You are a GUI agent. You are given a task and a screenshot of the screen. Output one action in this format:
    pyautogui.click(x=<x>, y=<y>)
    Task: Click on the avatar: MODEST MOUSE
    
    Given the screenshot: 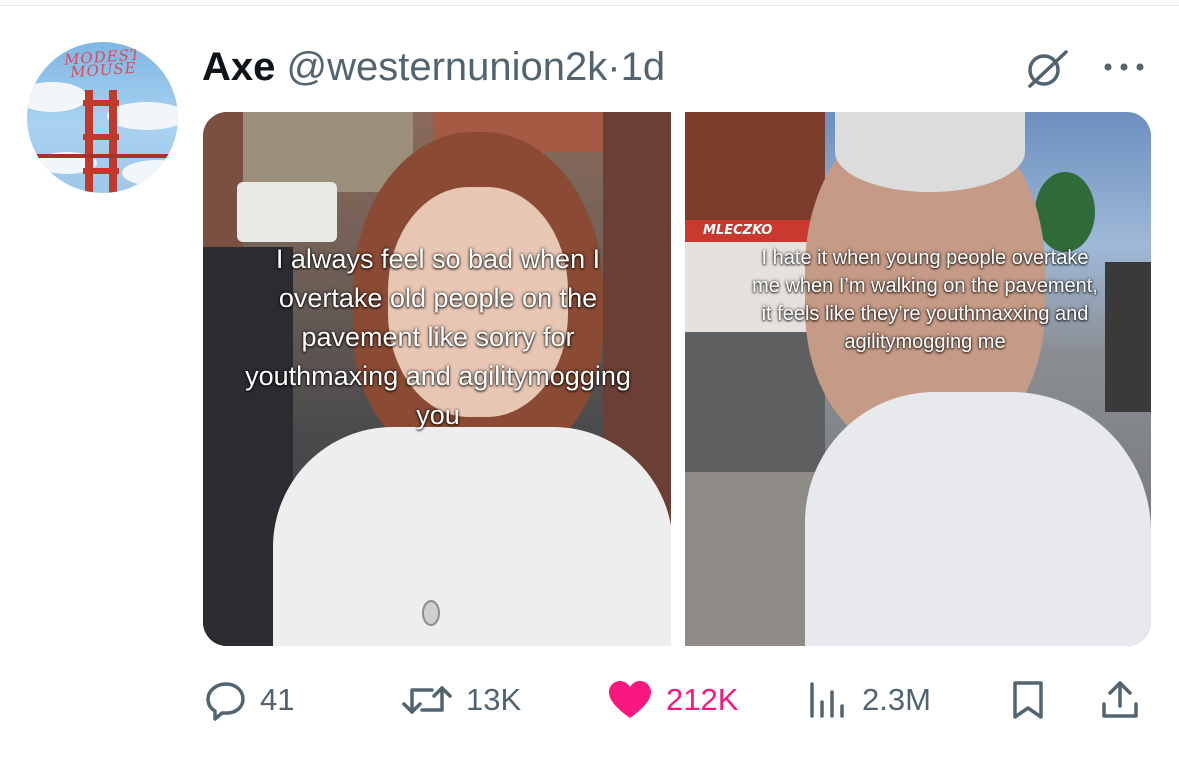 What is the action you would take?
    pyautogui.click(x=102, y=117)
    